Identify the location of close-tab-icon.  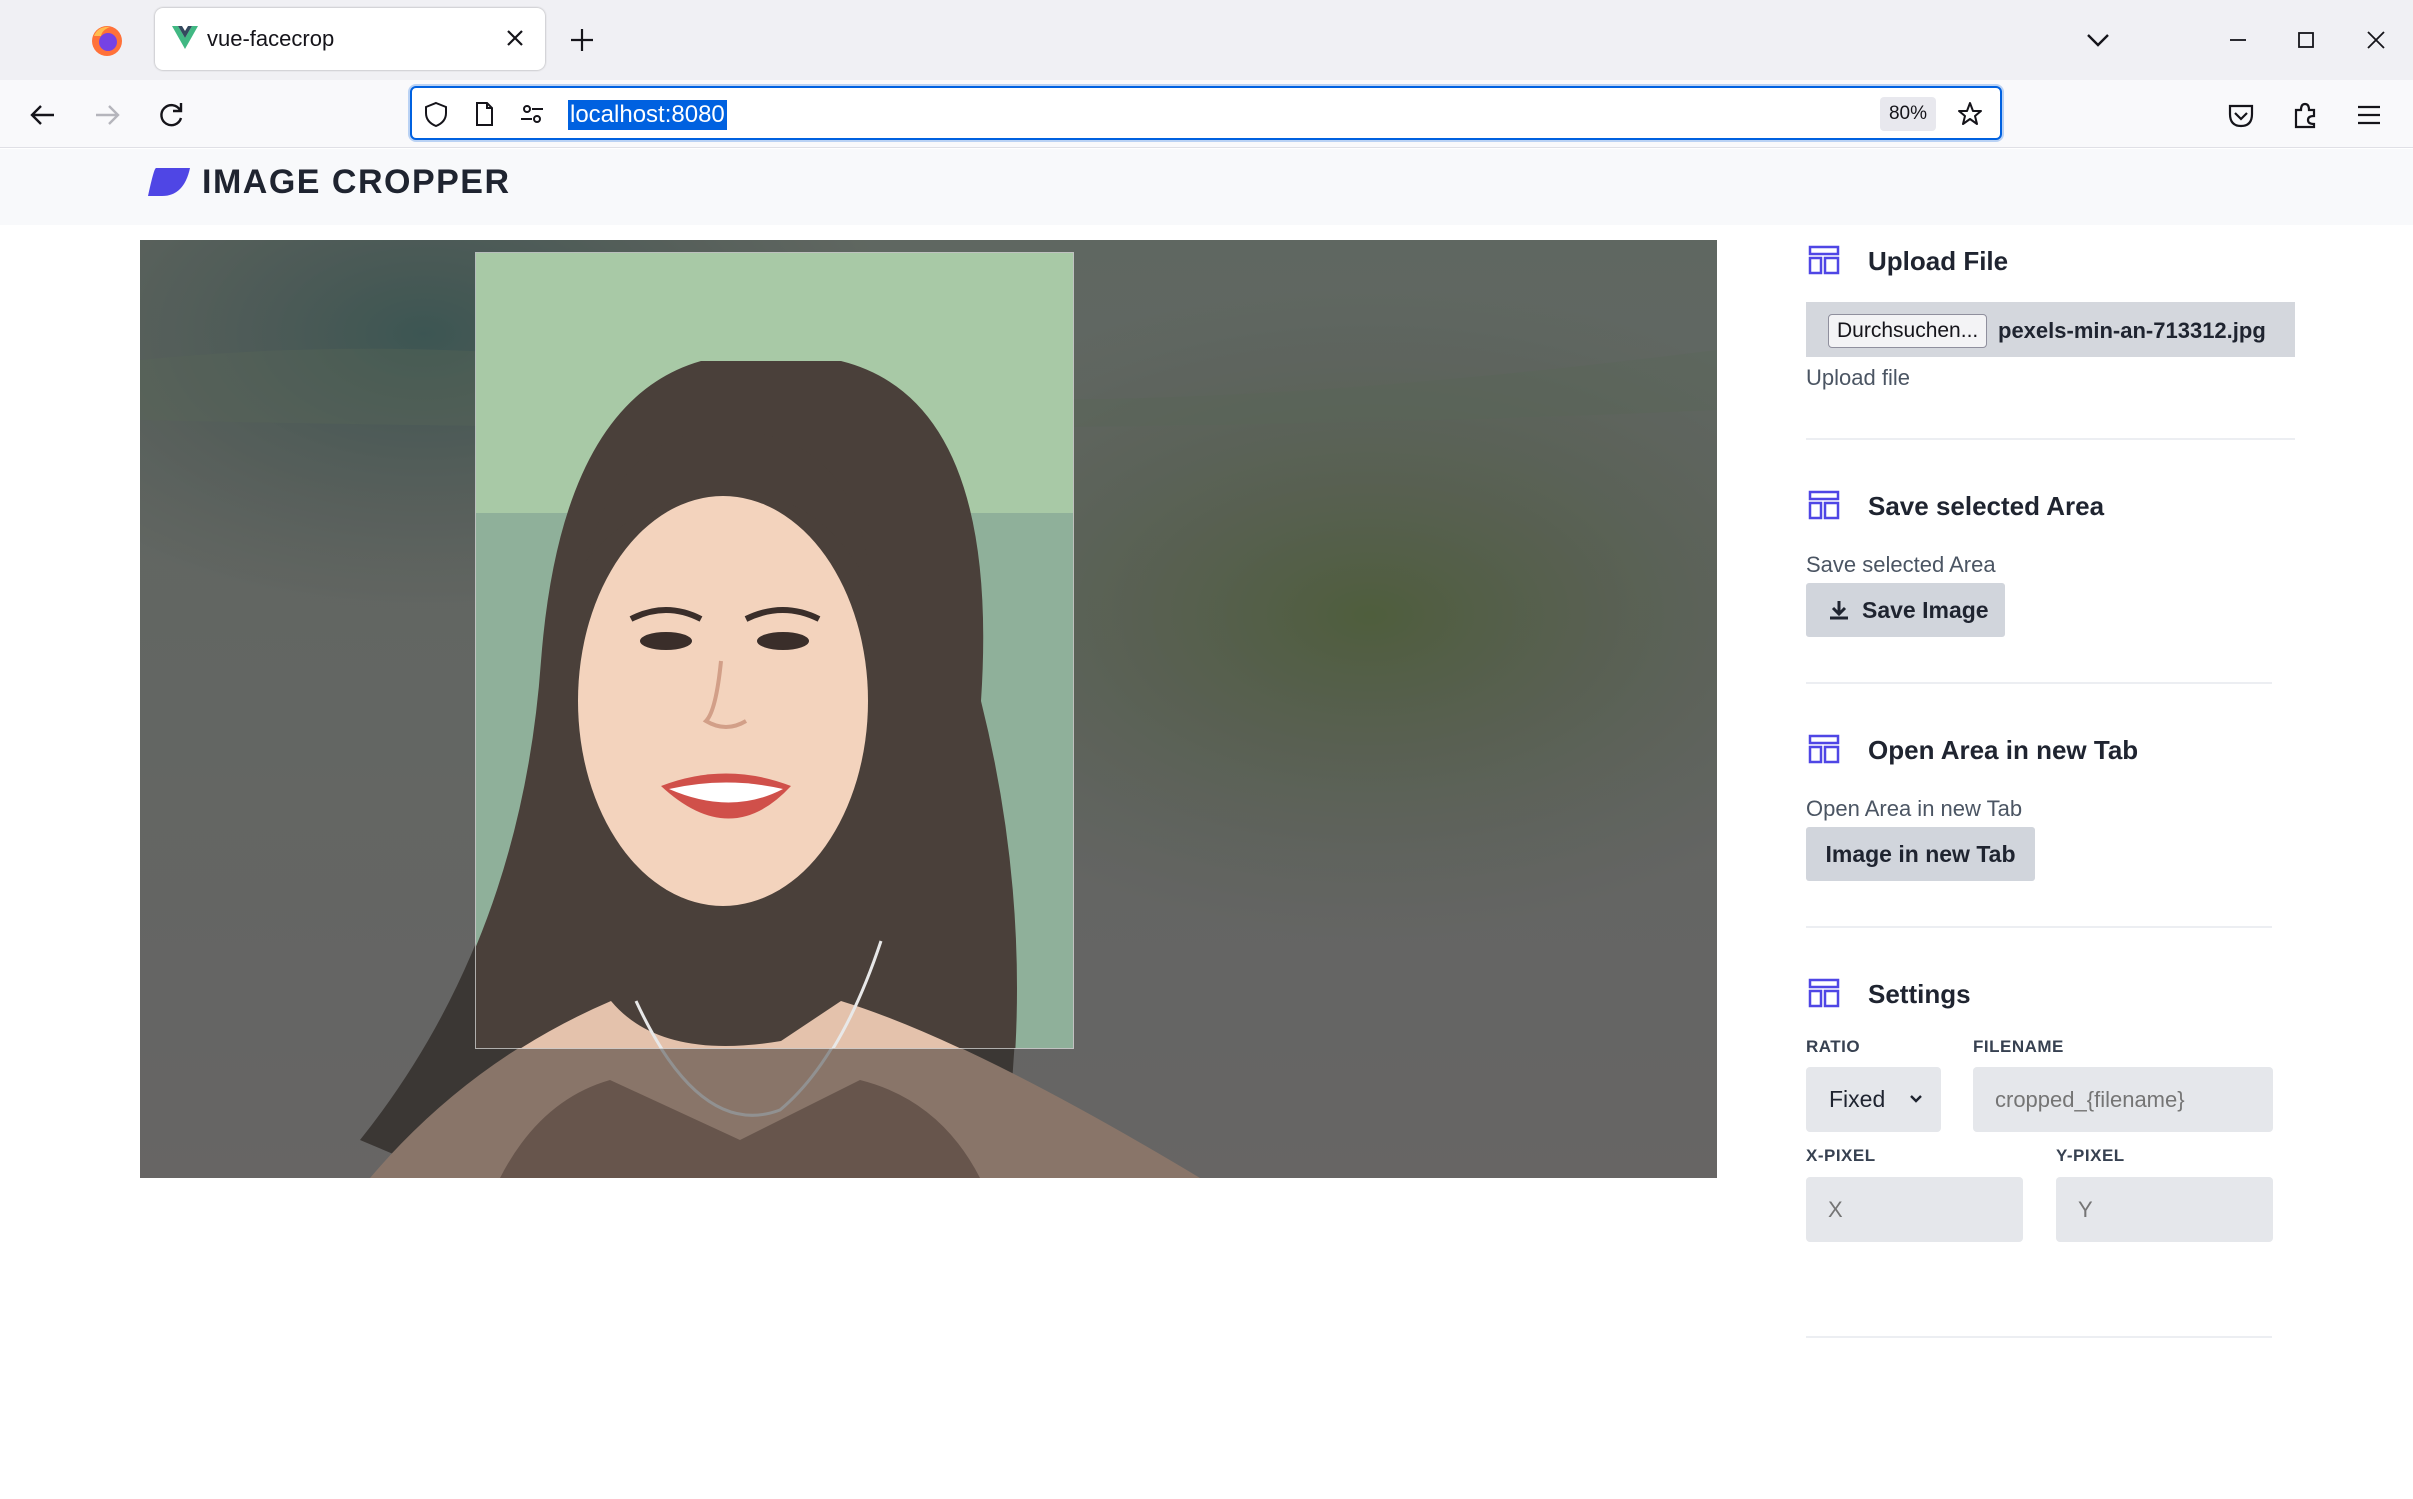
(515, 38).